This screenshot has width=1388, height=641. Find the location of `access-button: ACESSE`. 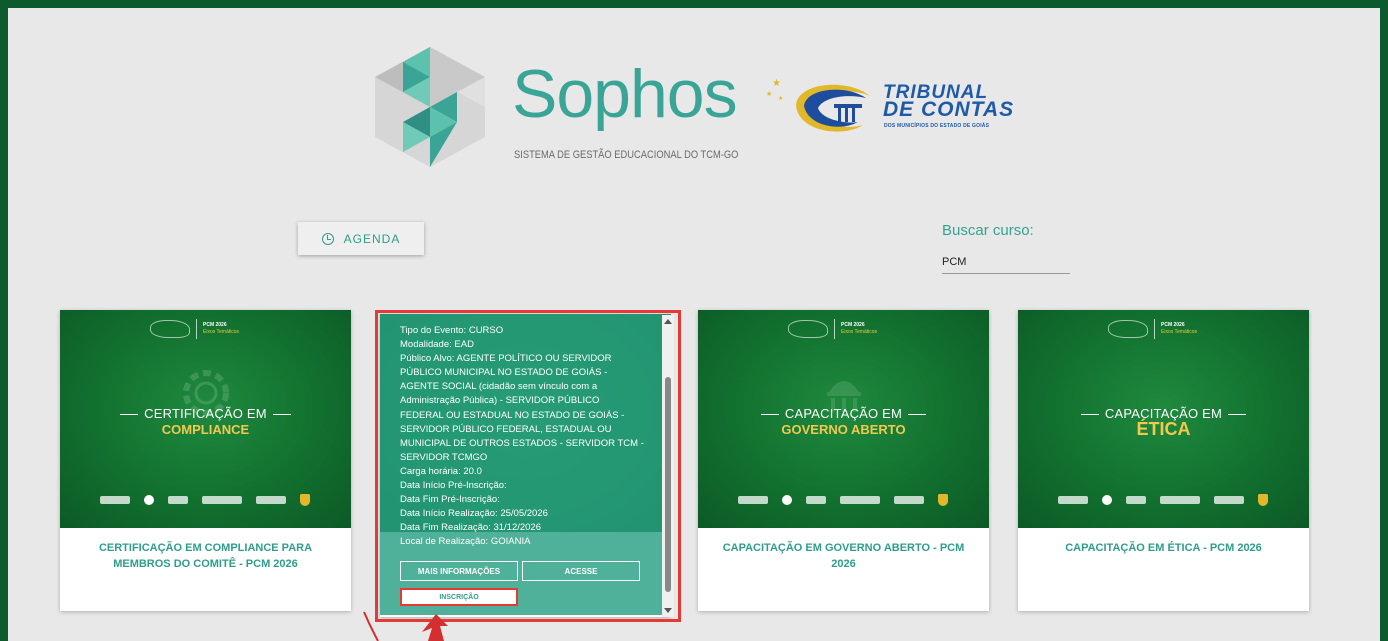

access-button: ACESSE is located at coordinates (581, 571).